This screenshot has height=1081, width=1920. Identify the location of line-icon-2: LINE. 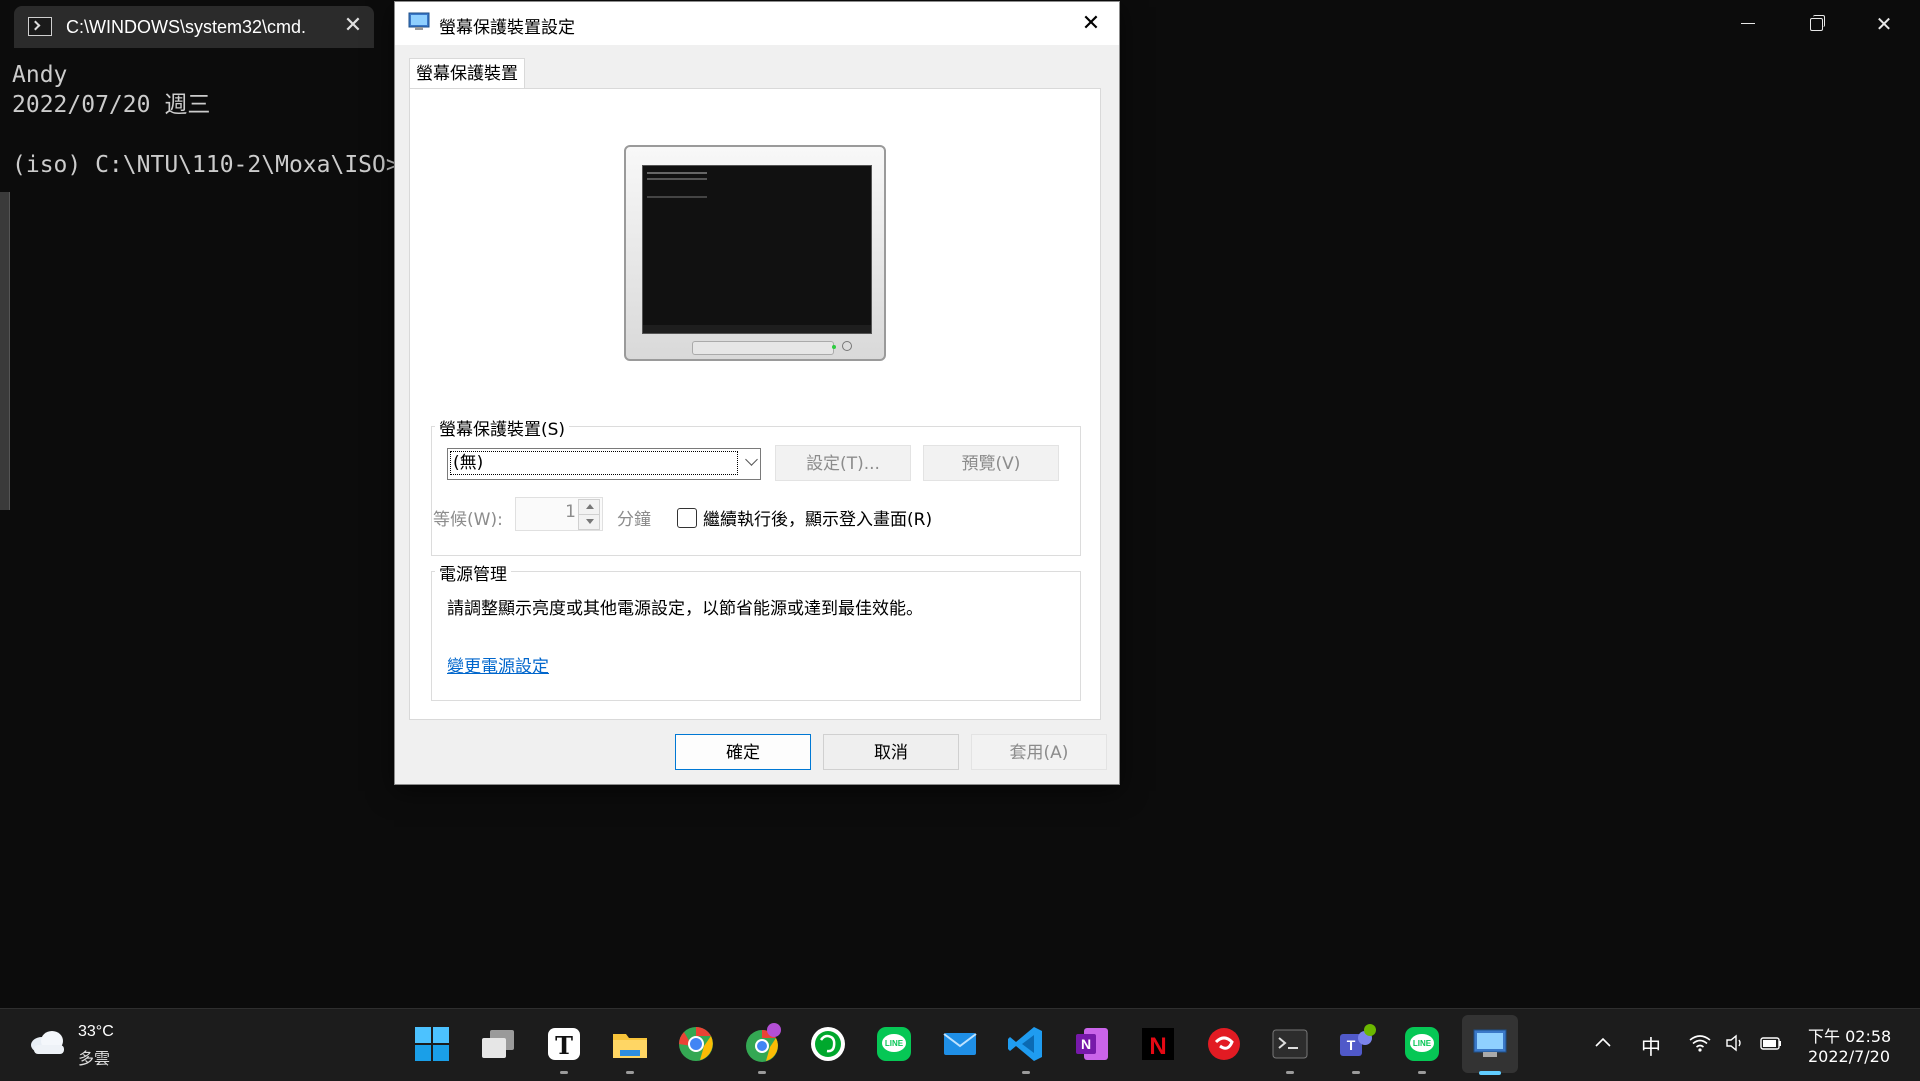
(1422, 1044).